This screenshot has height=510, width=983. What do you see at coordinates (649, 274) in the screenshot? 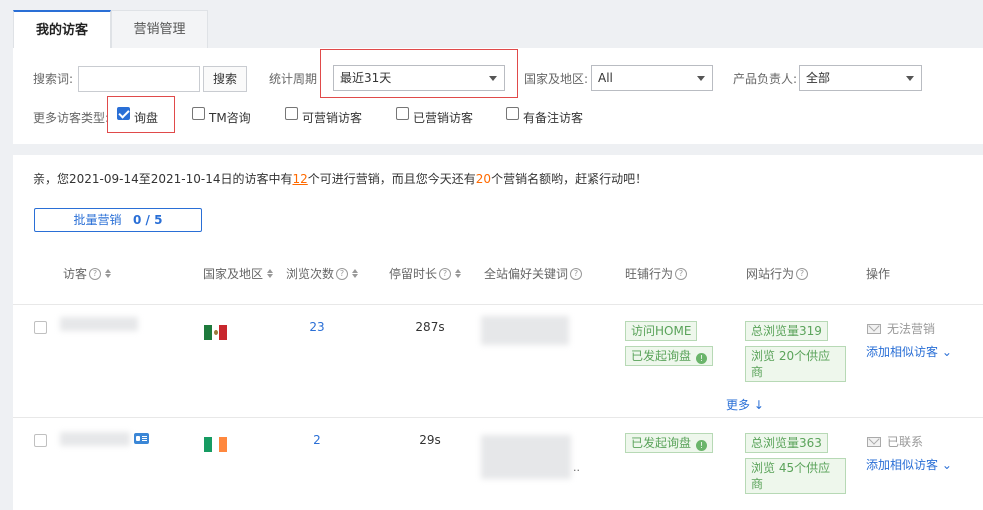
I see `col-shop-label: 旺铺行为` at bounding box center [649, 274].